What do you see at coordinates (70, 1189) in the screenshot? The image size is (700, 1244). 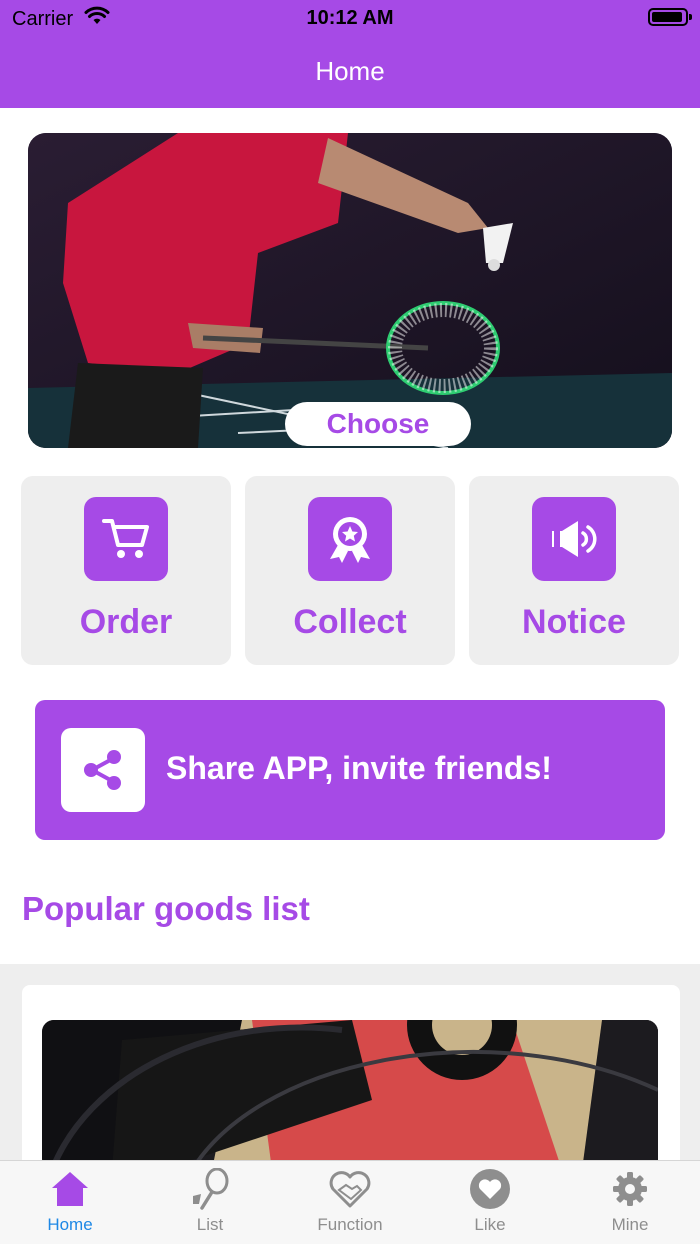 I see `home-icon` at bounding box center [70, 1189].